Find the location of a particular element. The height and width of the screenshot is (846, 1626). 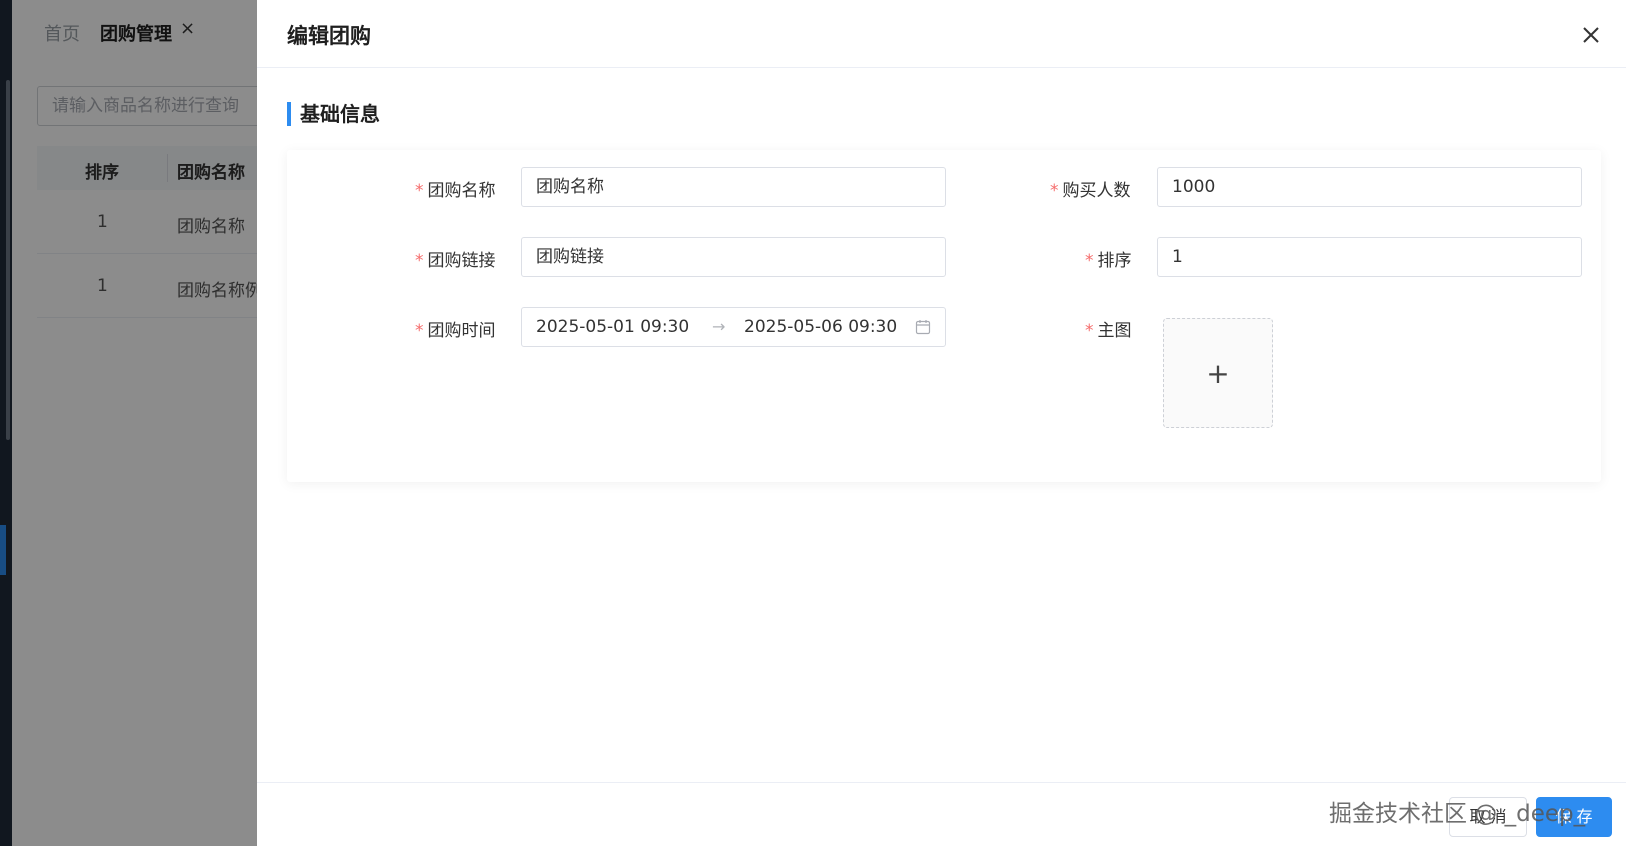

group-buy-link-input: 团购链接 is located at coordinates (733, 257).